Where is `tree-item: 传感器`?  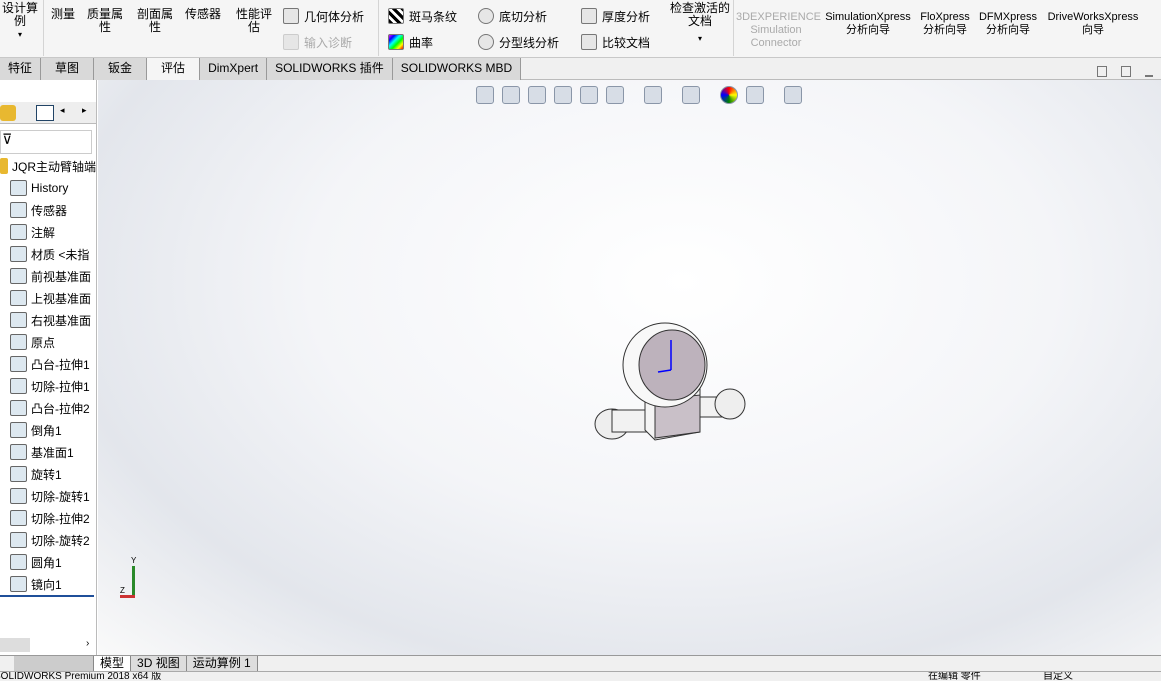
tree-item: 传感器 is located at coordinates (38, 210).